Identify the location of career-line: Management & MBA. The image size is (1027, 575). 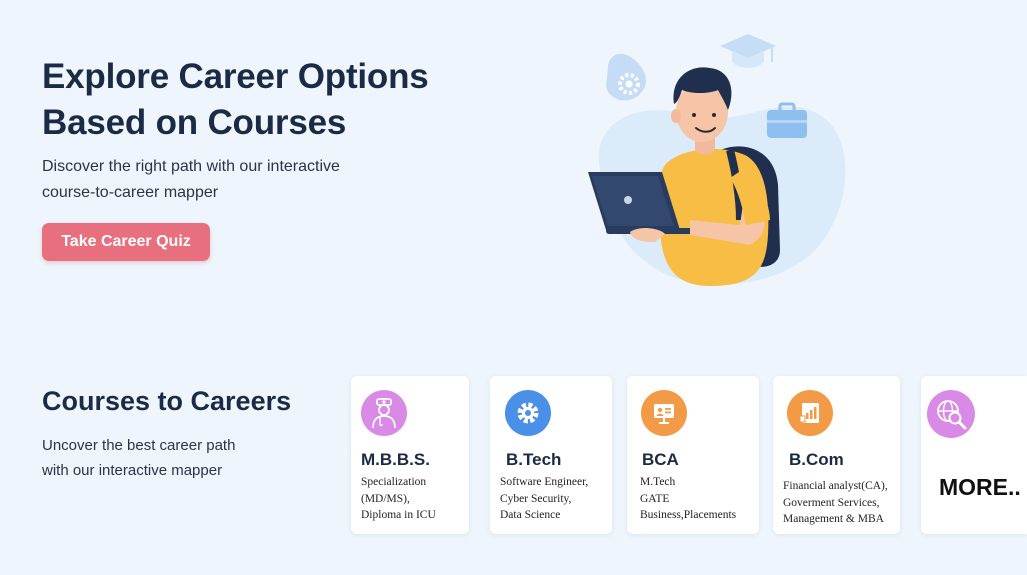
(833, 519).